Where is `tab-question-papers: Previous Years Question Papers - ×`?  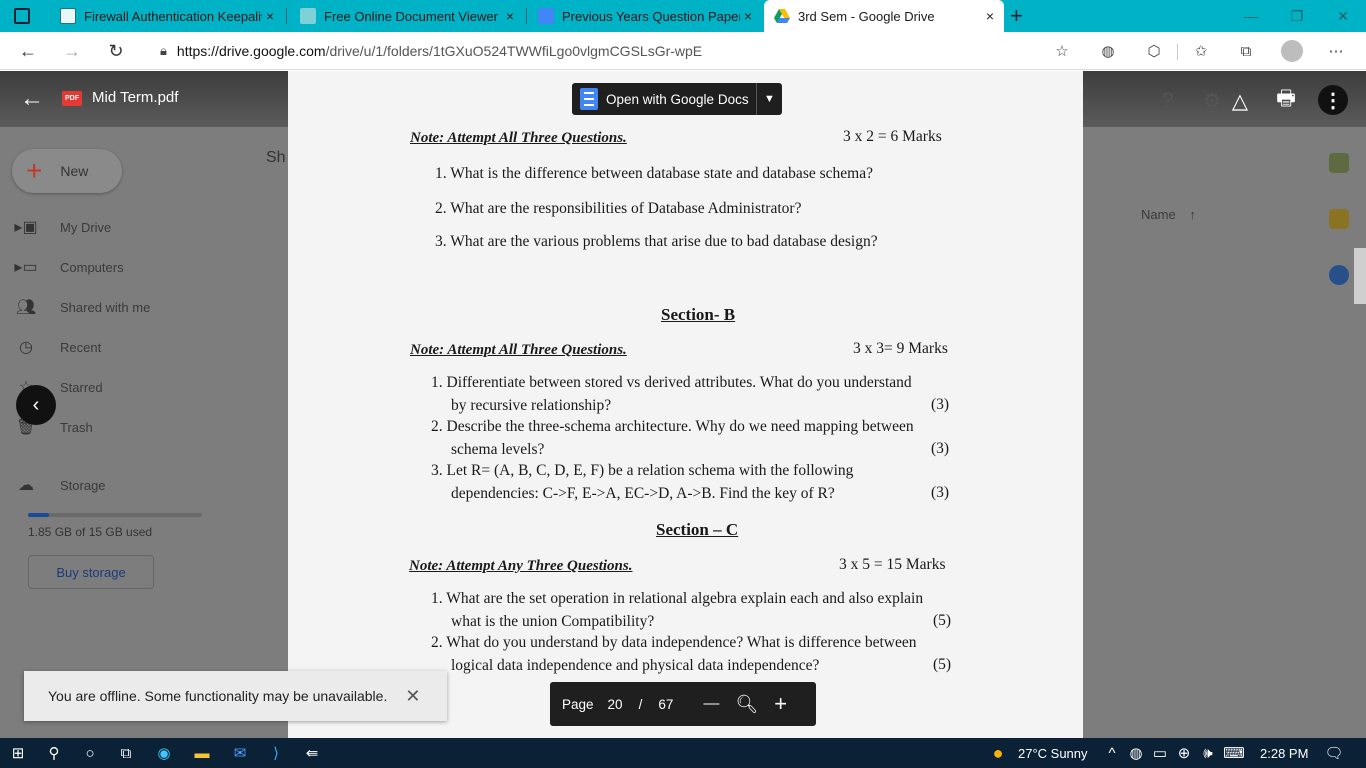 tab-question-papers: Previous Years Question Papers - × is located at coordinates (645, 16).